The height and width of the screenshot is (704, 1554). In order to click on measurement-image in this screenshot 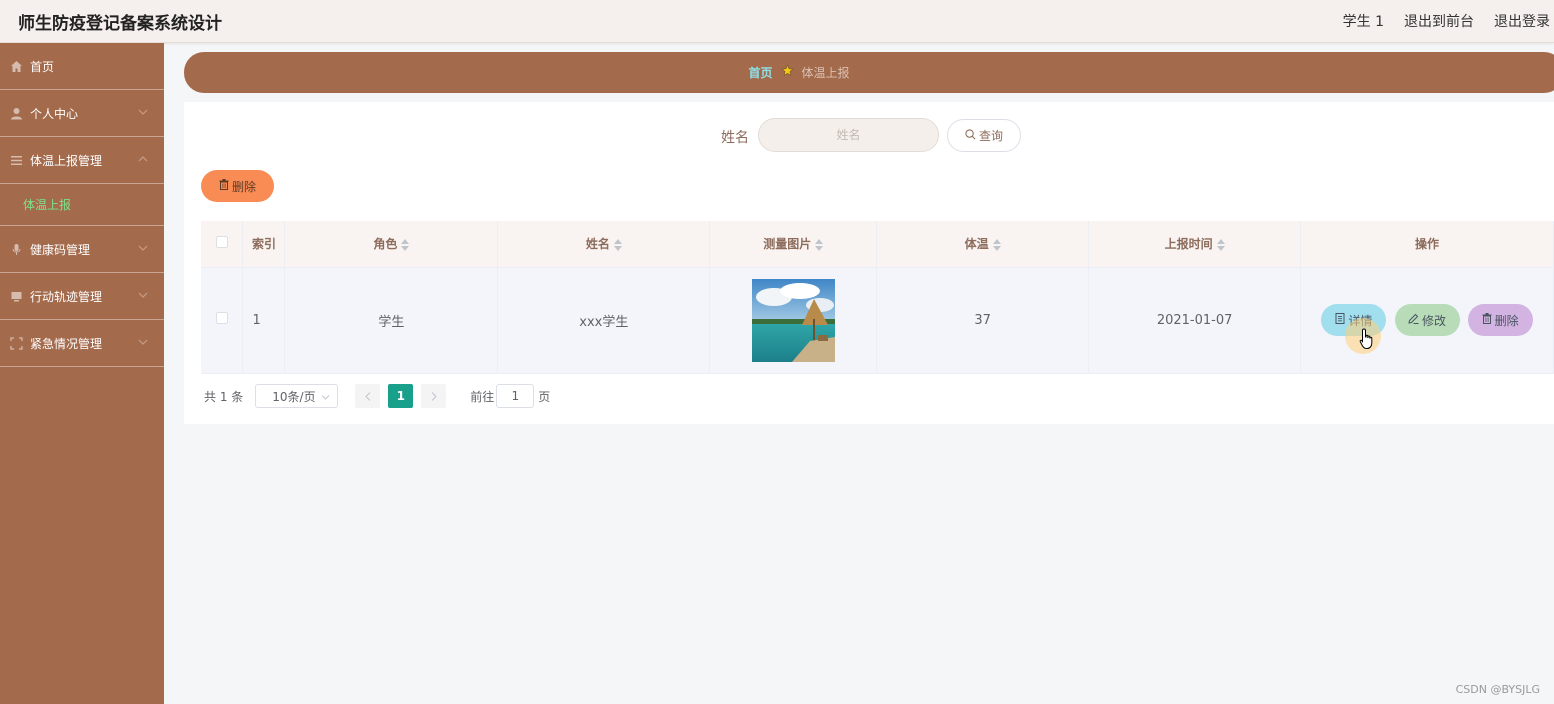, I will do `click(793, 320)`.